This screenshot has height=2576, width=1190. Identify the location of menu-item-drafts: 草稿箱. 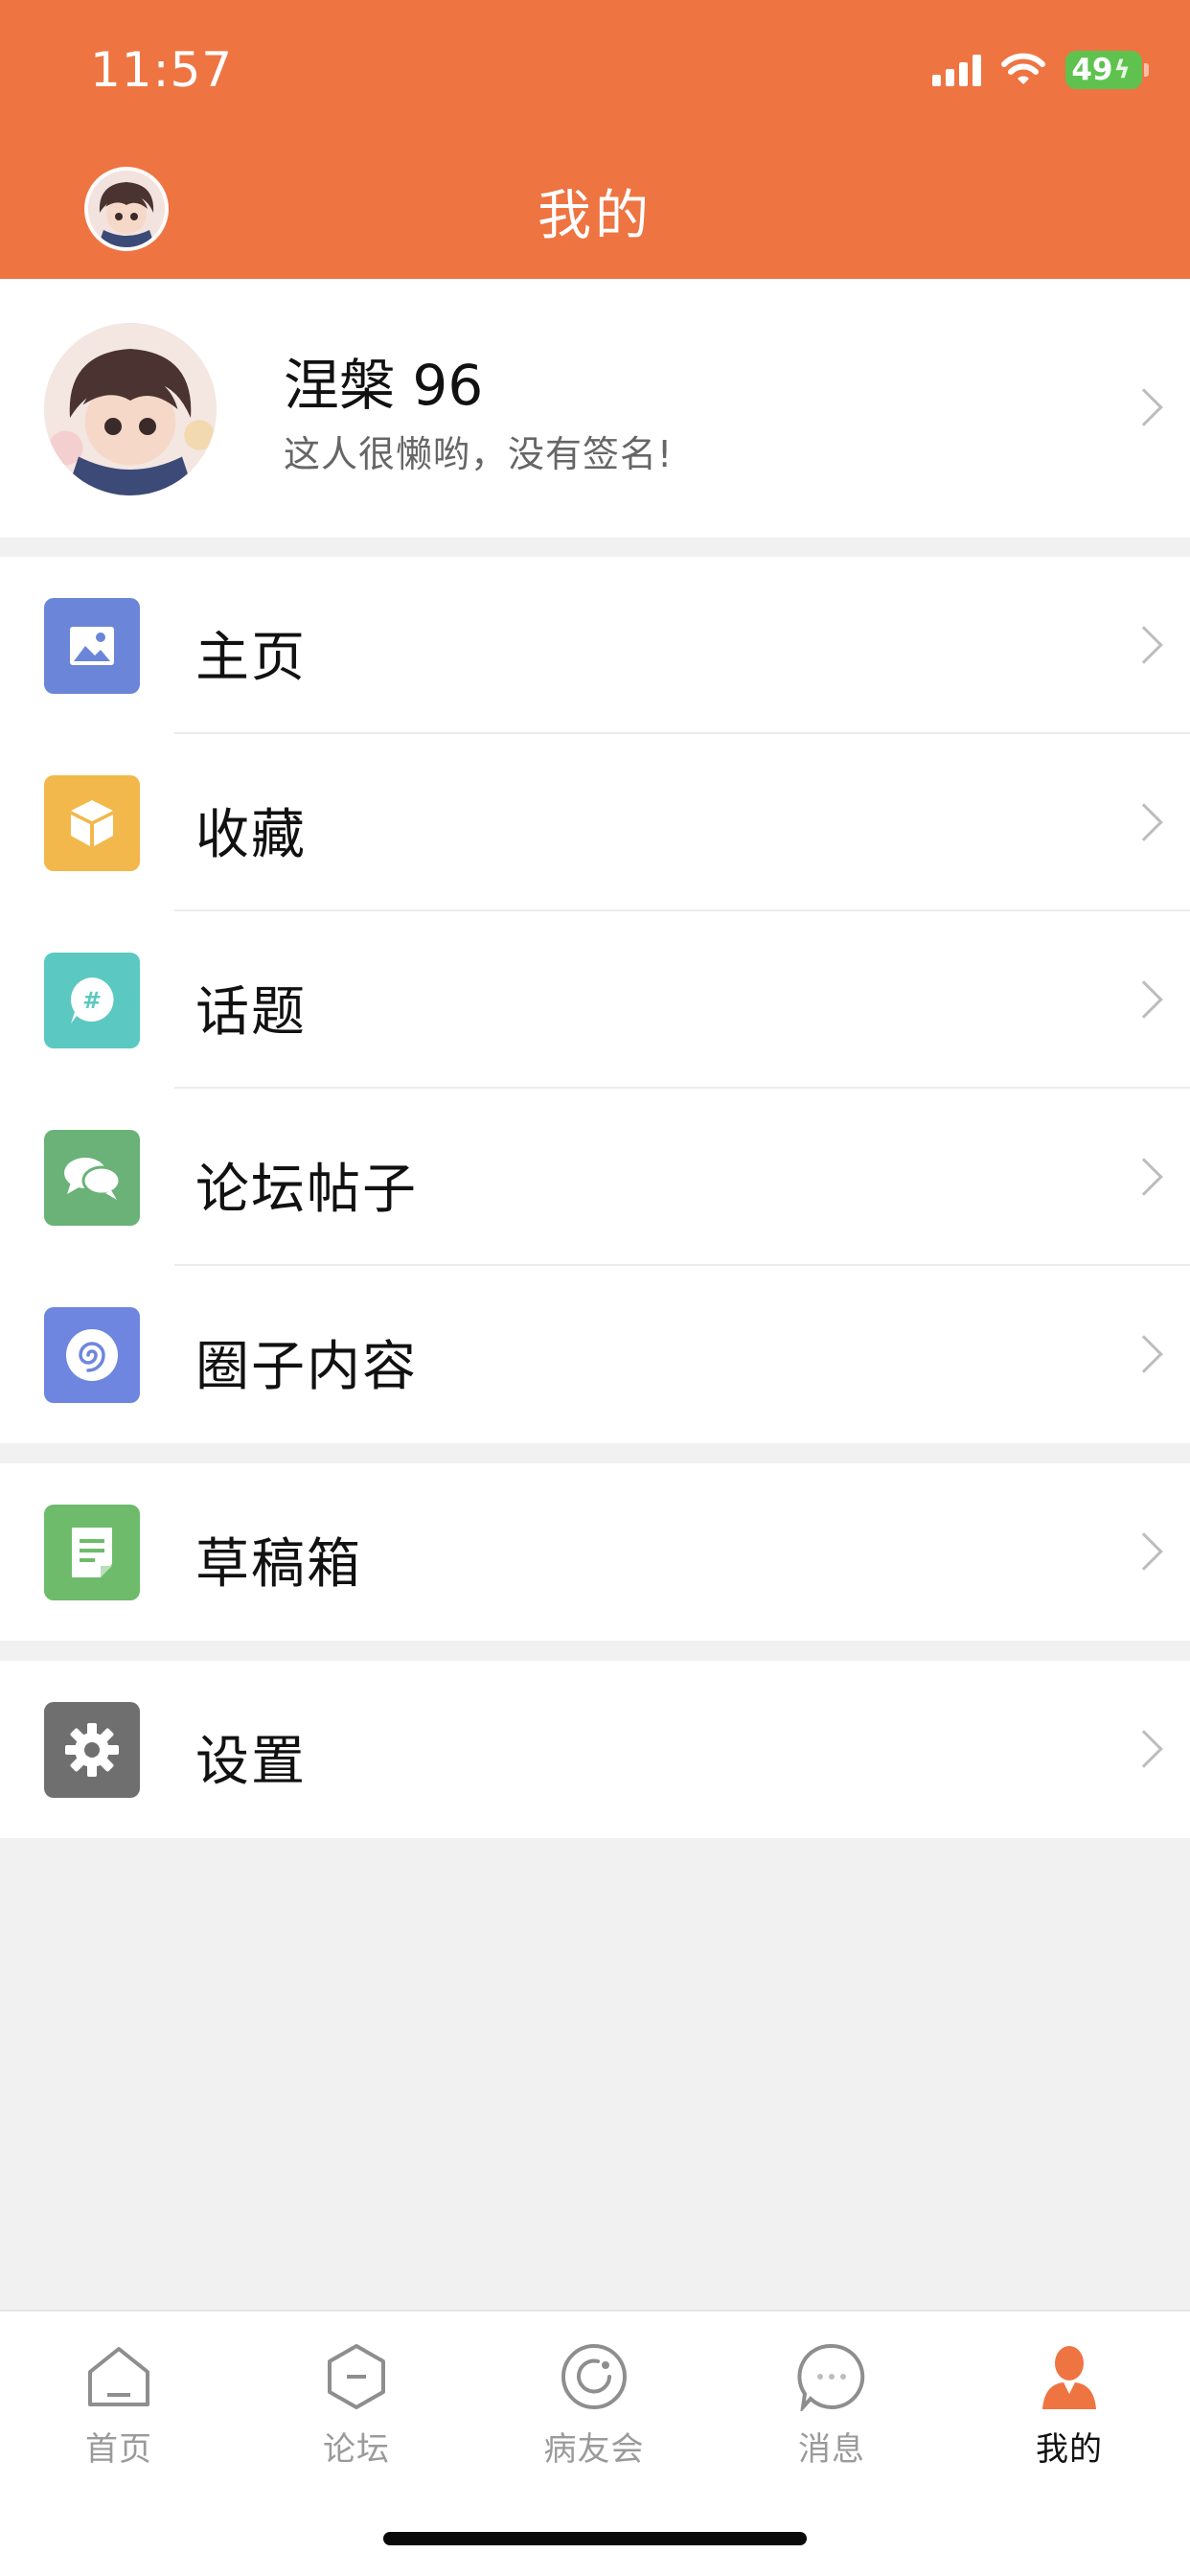
(595, 1552).